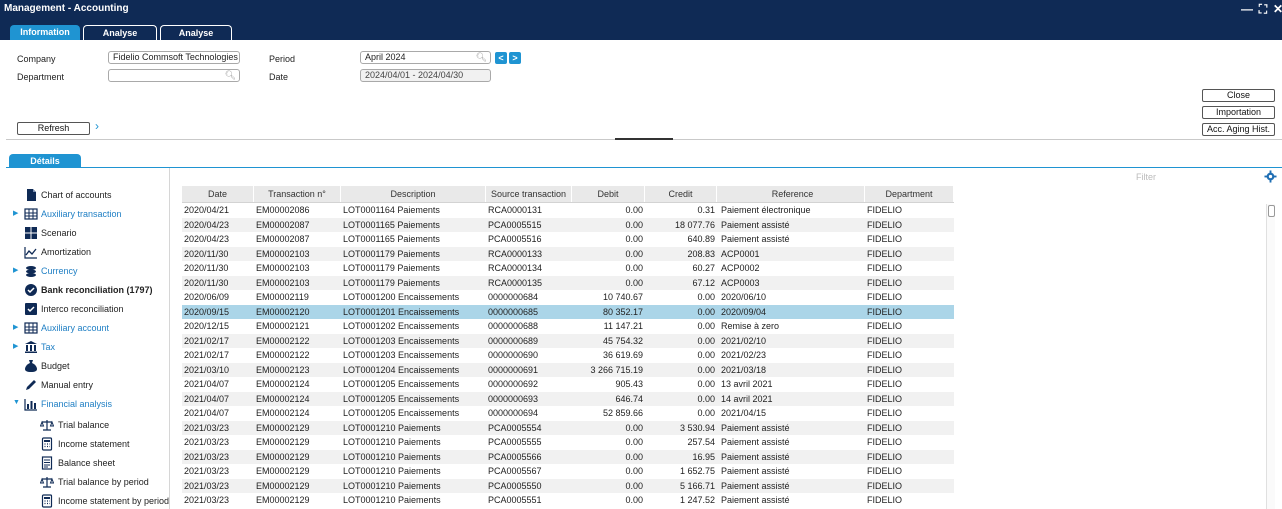 This screenshot has width=1282, height=509. What do you see at coordinates (681, 194) in the screenshot?
I see `column-header-credit: Credit` at bounding box center [681, 194].